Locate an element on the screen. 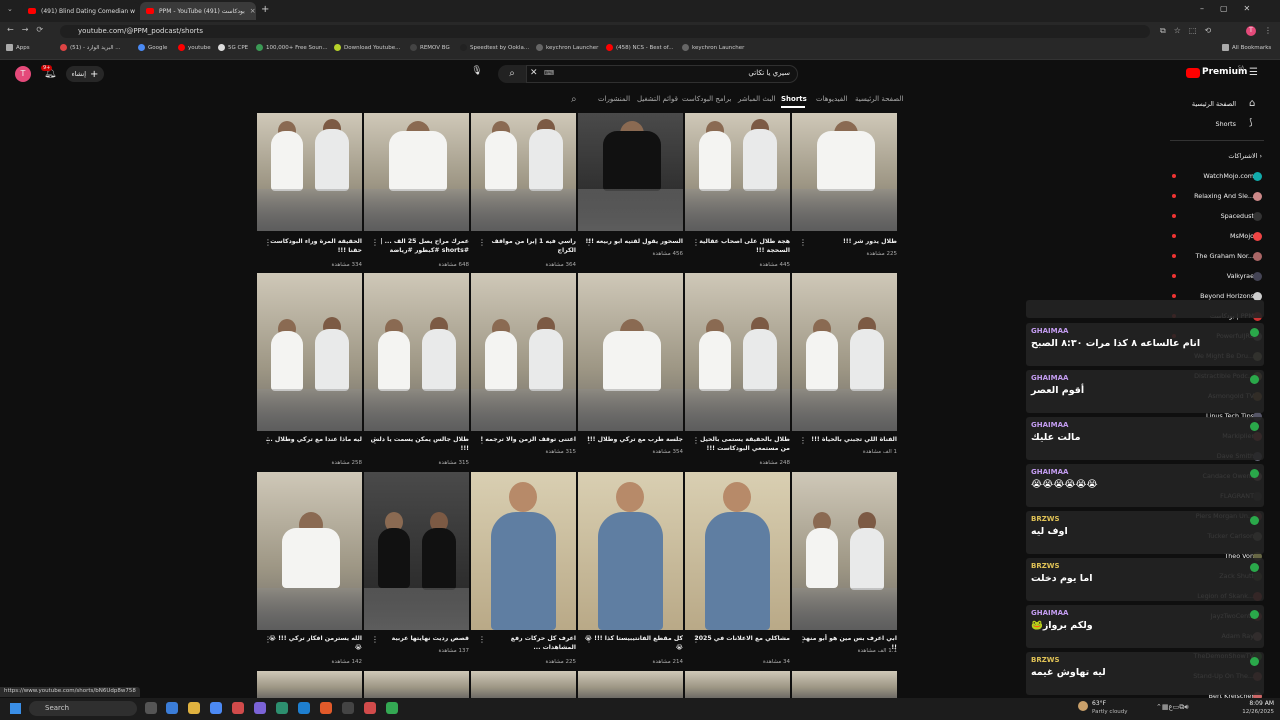 The height and width of the screenshot is (720, 1280). short-title: طلال يدور شر !!! is located at coordinates (847, 241).